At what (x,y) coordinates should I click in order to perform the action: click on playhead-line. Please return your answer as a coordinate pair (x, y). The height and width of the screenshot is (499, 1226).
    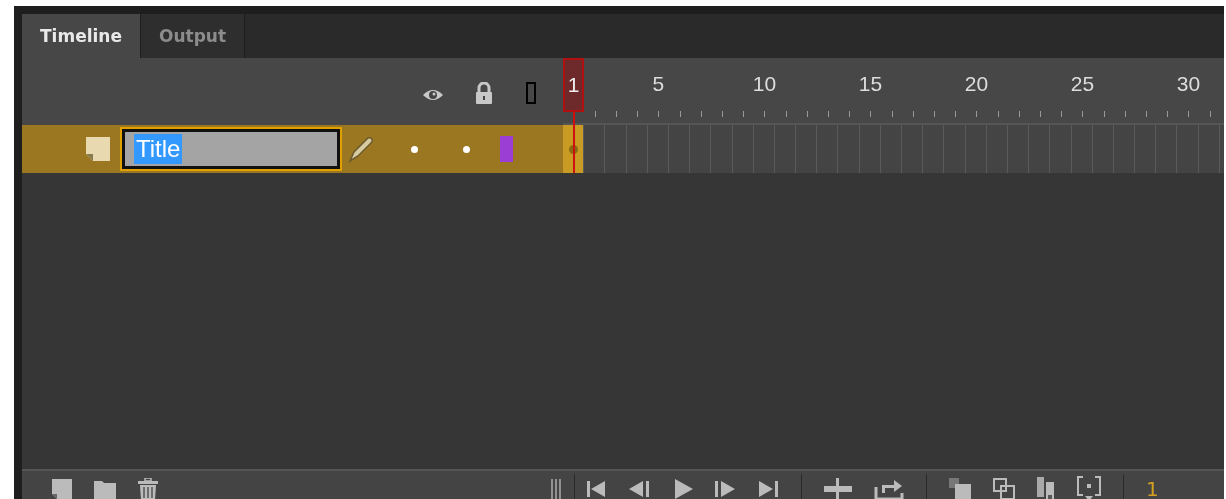
    Looking at the image, I should click on (573, 142).